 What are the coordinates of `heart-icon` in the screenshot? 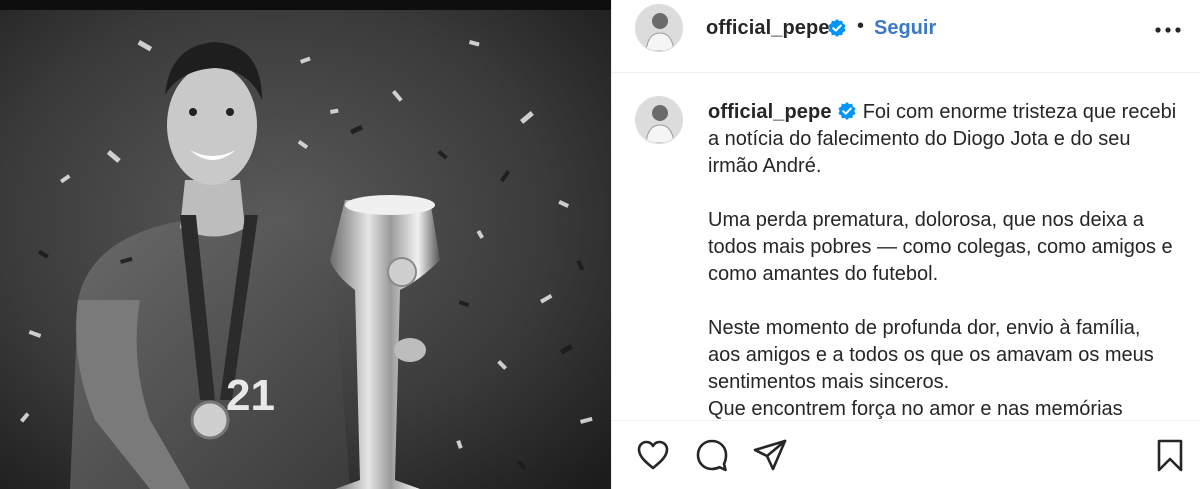 It's located at (653, 455).